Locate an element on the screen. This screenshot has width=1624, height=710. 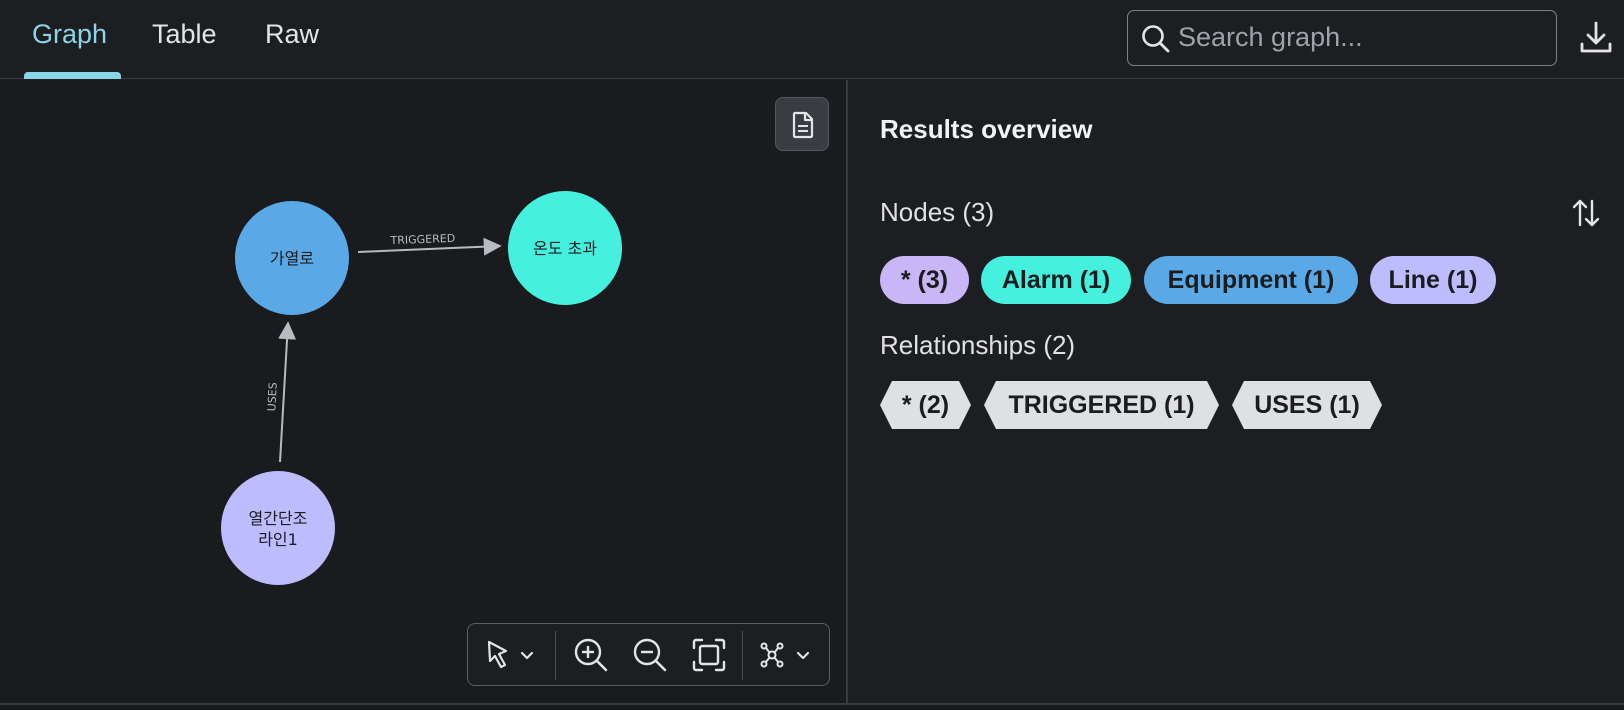
relationships-section-label: Relationships (2) is located at coordinates (978, 345).